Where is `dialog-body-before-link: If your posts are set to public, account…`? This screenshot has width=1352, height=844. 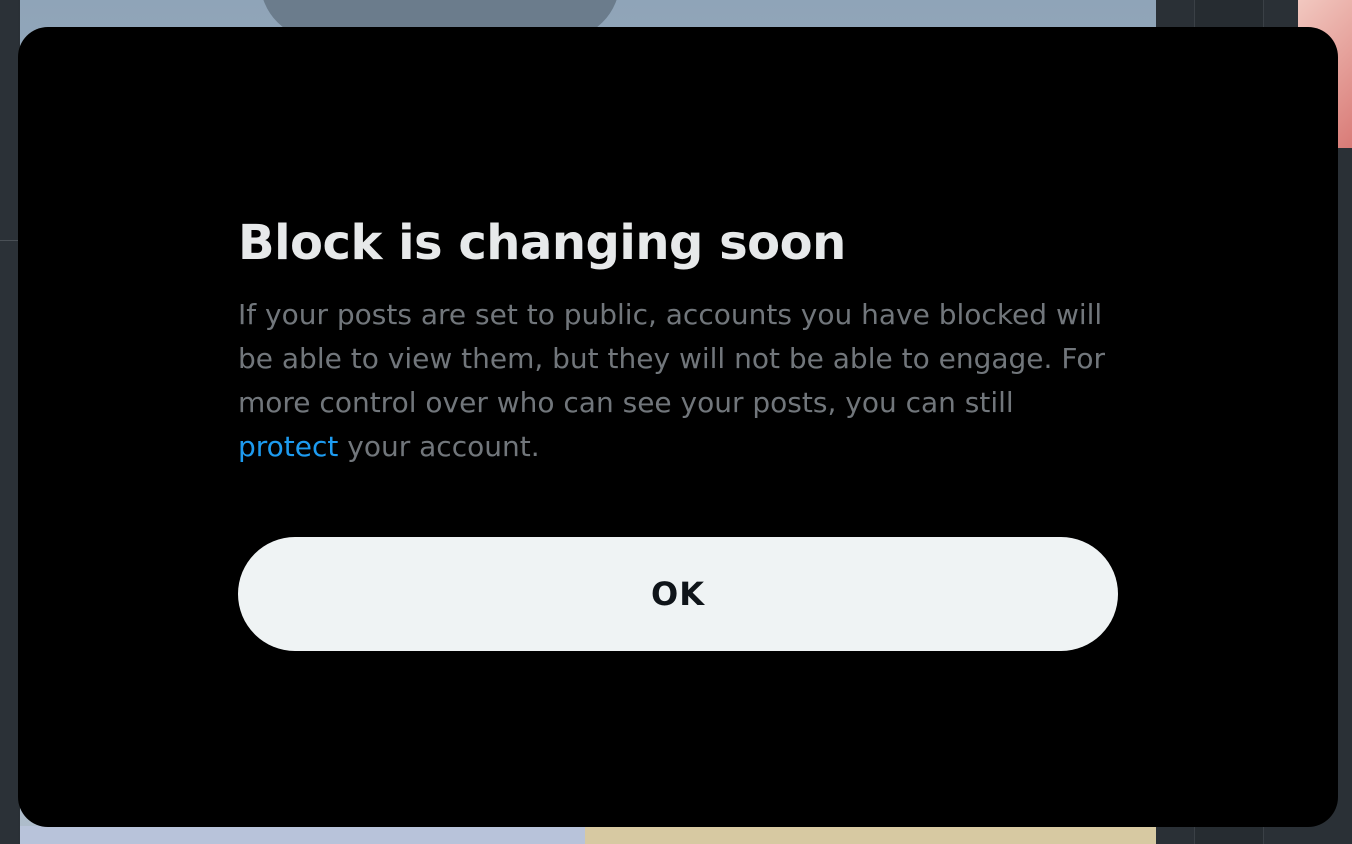
dialog-body-before-link: If your posts are set to public, account… is located at coordinates (672, 358).